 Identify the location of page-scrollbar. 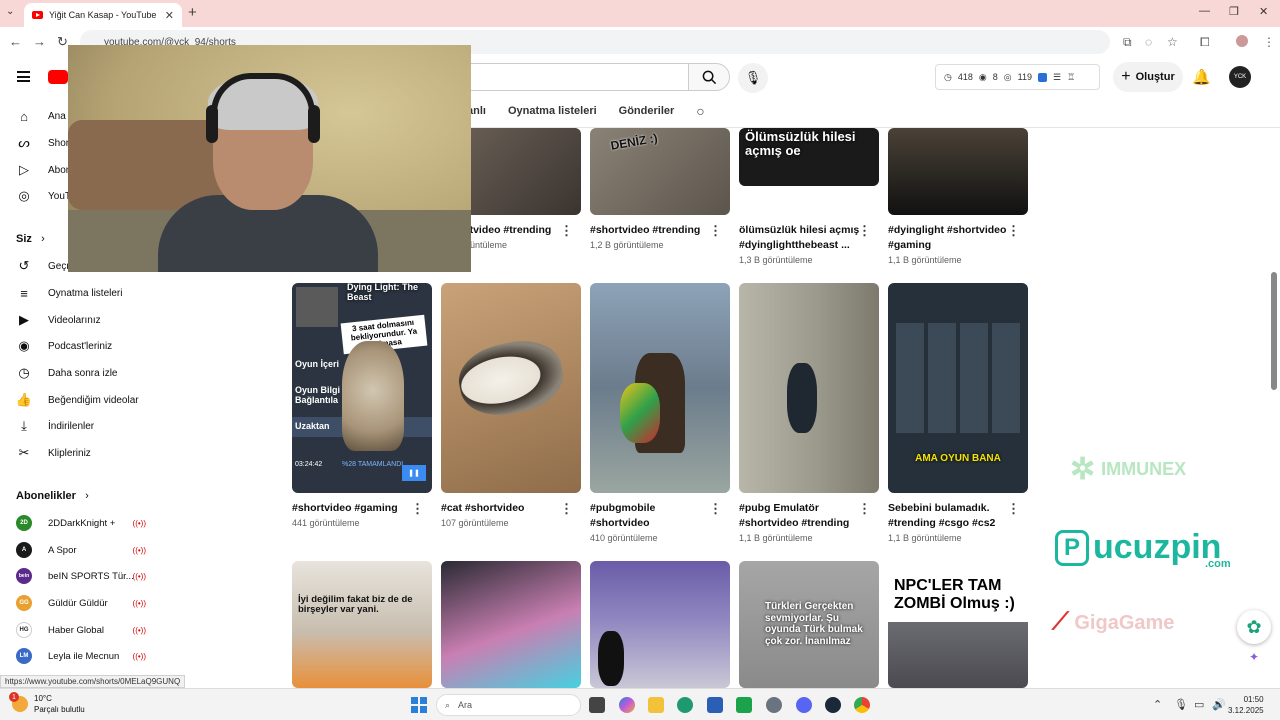
(1274, 331).